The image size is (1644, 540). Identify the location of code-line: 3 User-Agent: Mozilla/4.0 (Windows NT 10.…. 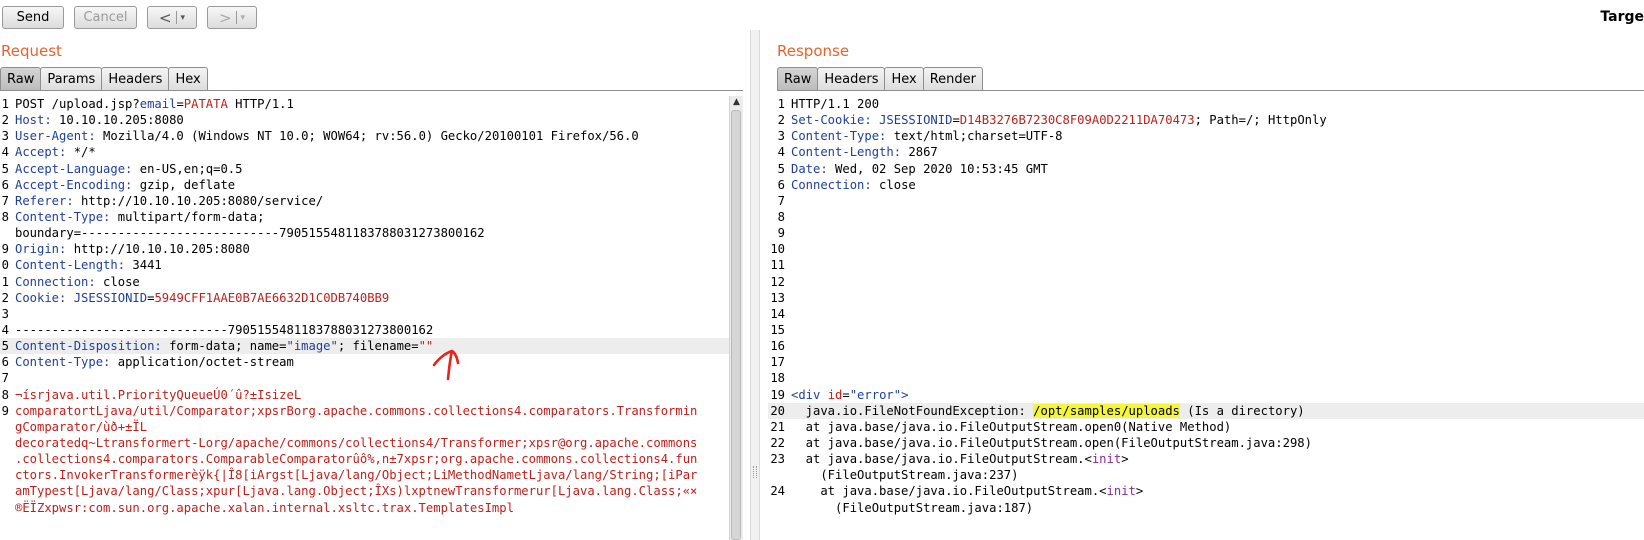
(364, 136).